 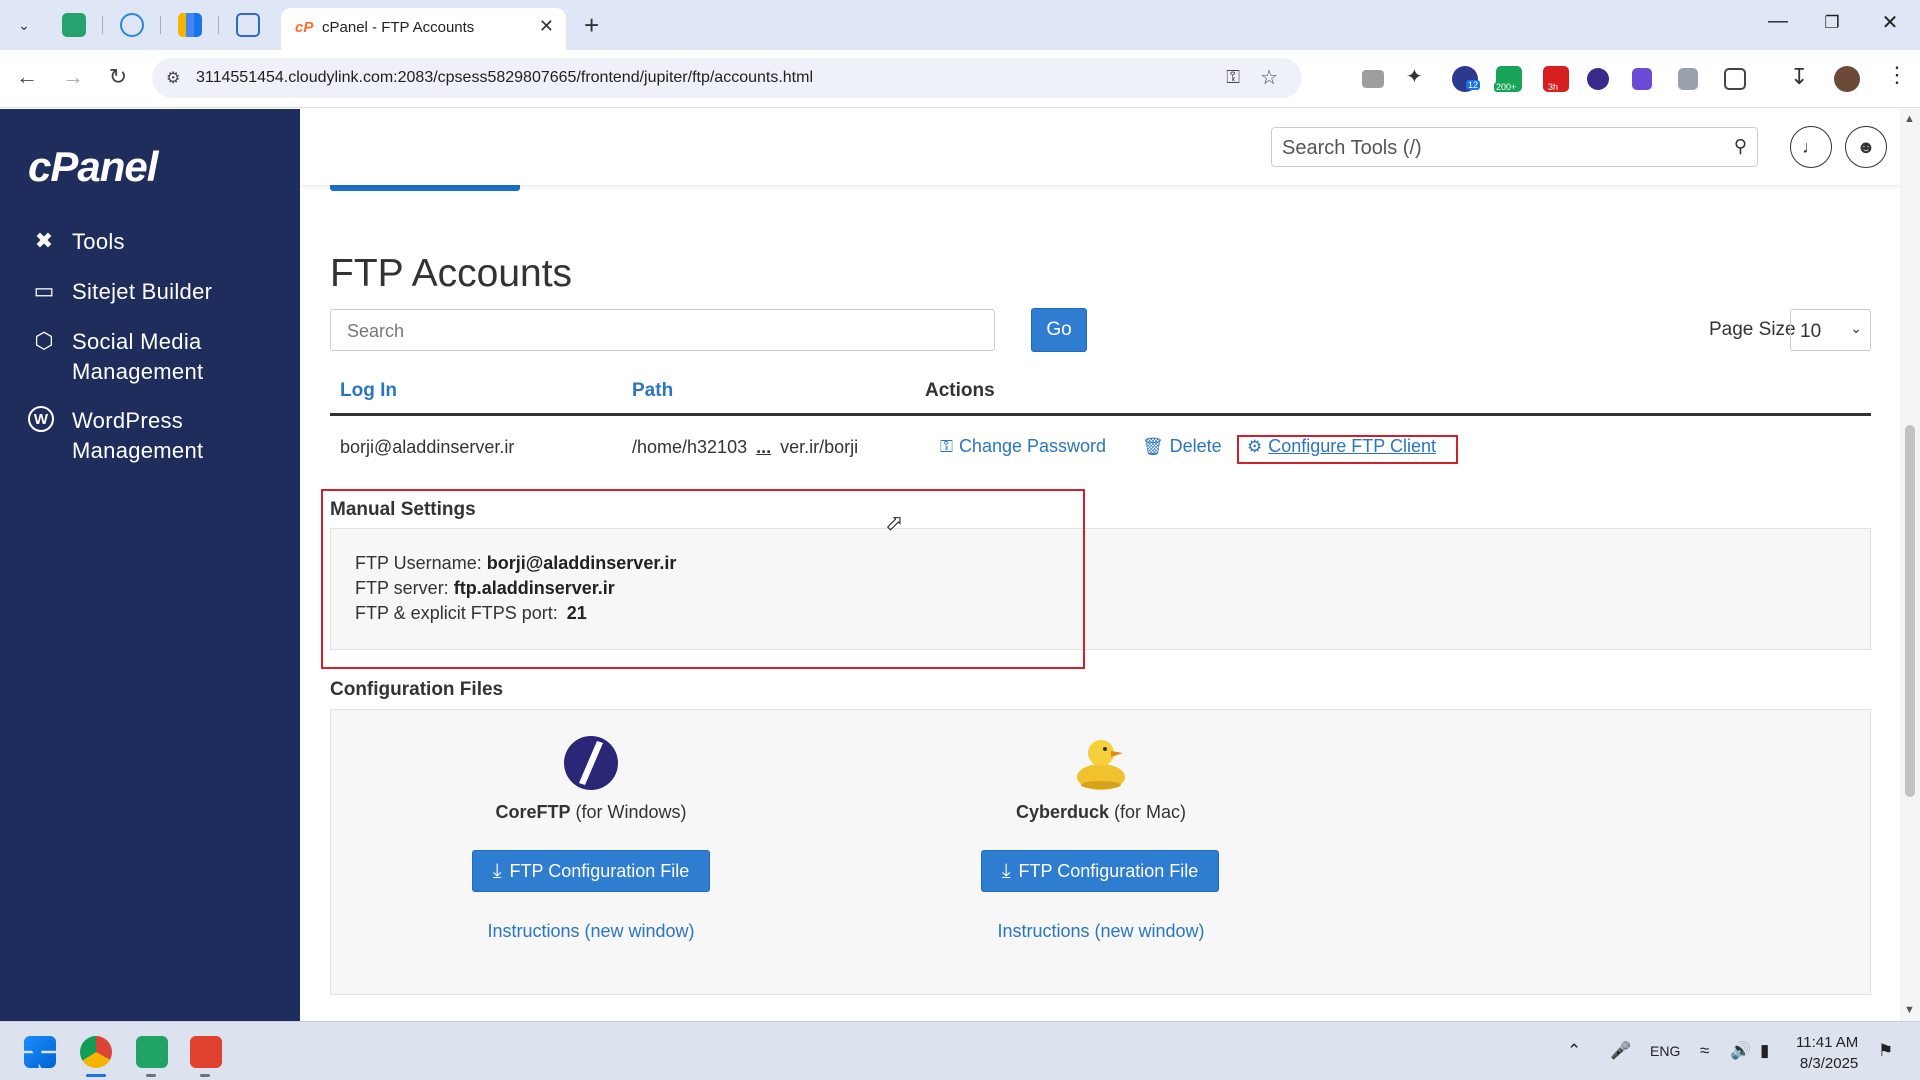 I want to click on password-key-icon: ⚿, so click(x=1233, y=77).